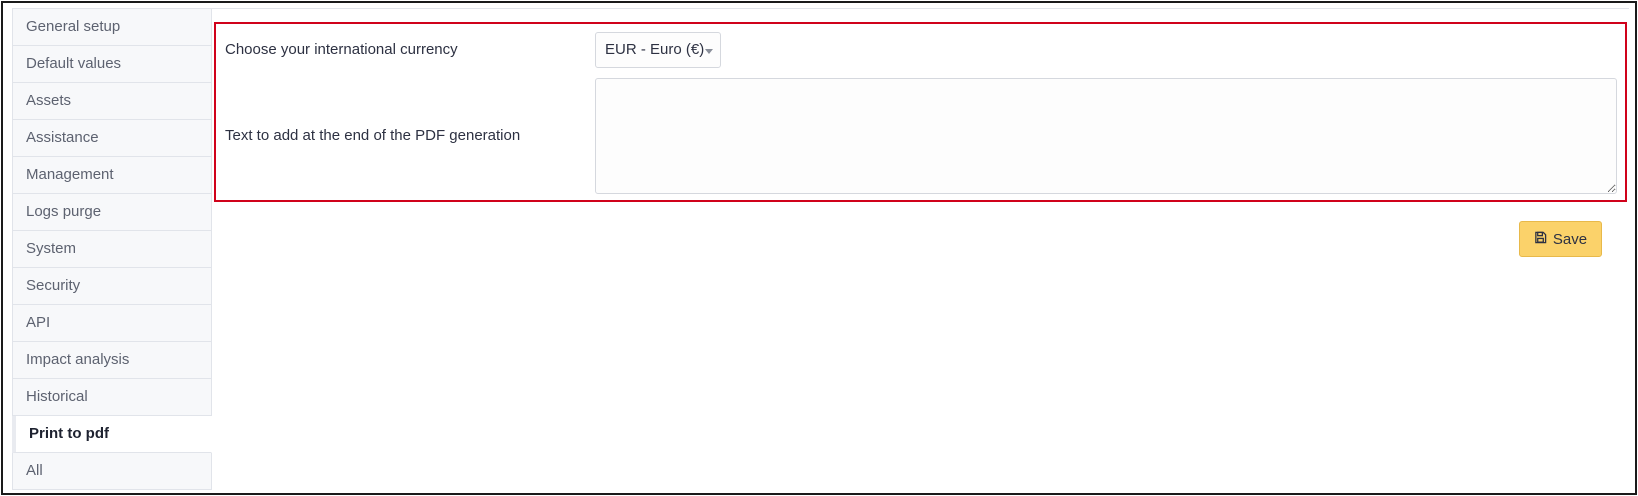 The image size is (1638, 496). Describe the element at coordinates (73, 26) in the screenshot. I see `sidebar-item-label: General setup` at that location.